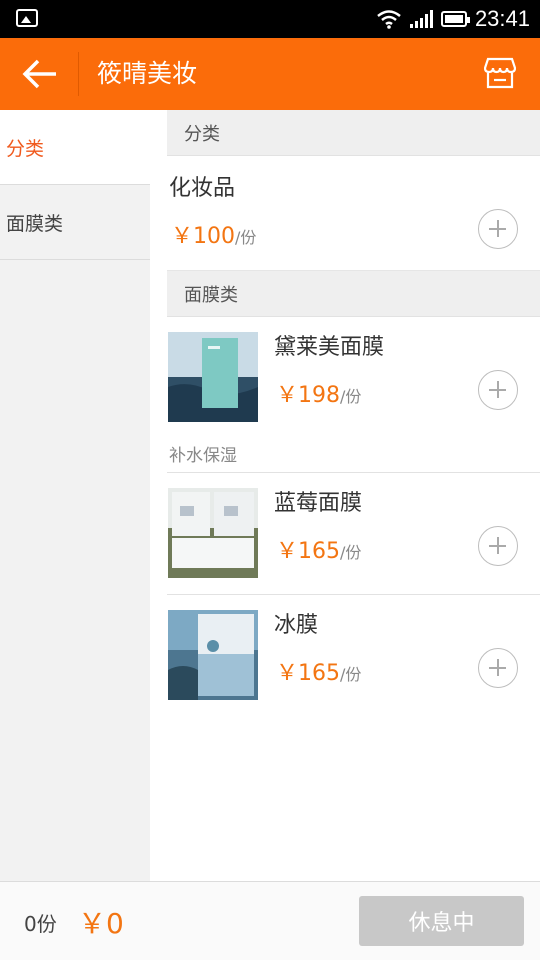 The height and width of the screenshot is (960, 540). What do you see at coordinates (353, 213) in the screenshot?
I see `product-item: 化妆品 ￥100/份` at bounding box center [353, 213].